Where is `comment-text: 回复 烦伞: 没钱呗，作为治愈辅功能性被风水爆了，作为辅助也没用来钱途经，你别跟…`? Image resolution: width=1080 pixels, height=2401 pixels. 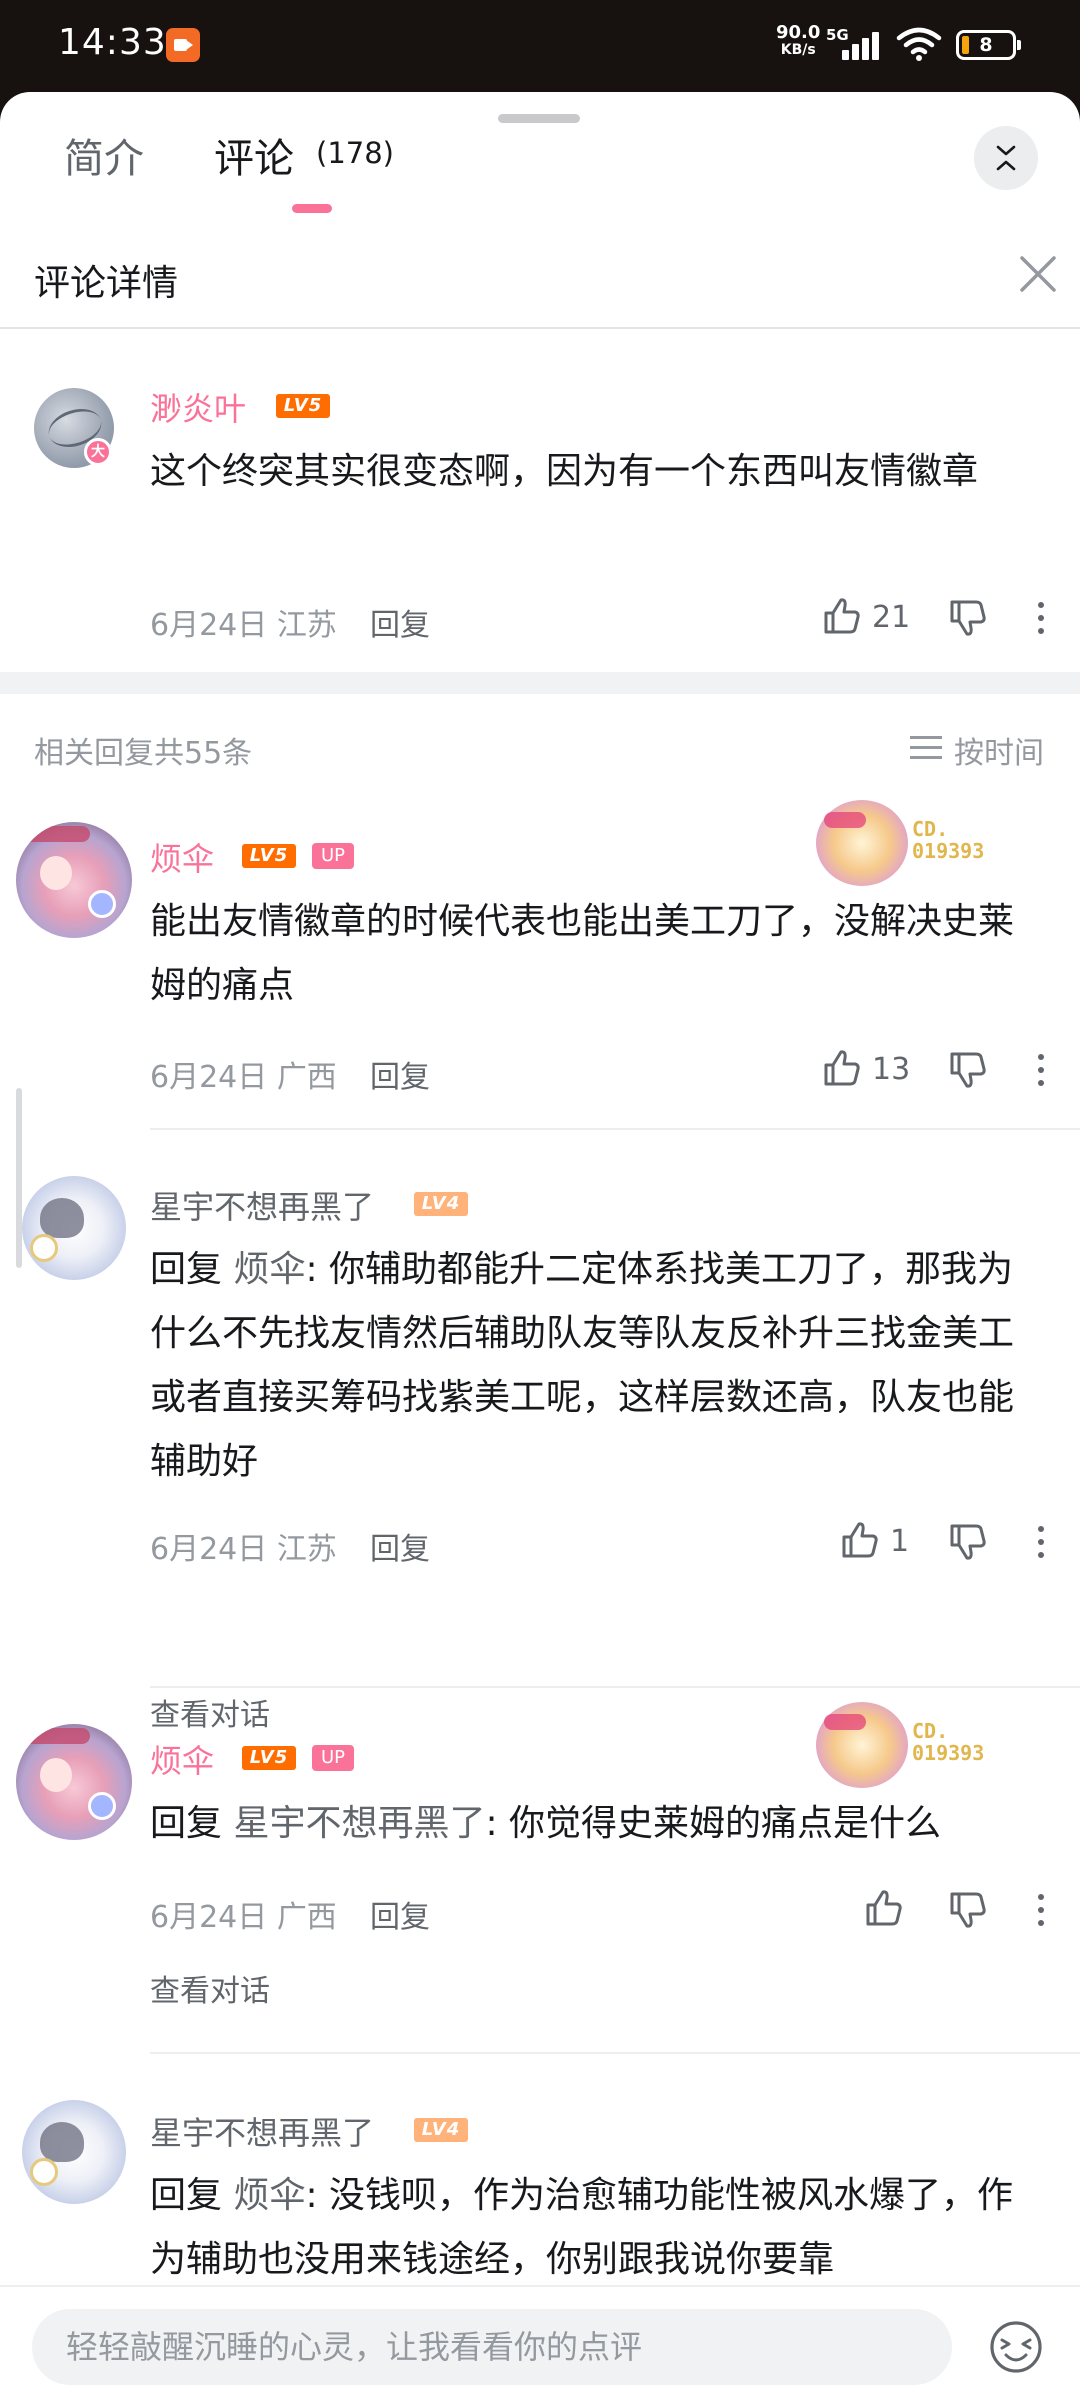 comment-text: 回复 烦伞: 没钱呗，作为治愈辅功能性被风水爆了，作为辅助也没用来钱途经，你别跟… is located at coordinates (590, 2228).